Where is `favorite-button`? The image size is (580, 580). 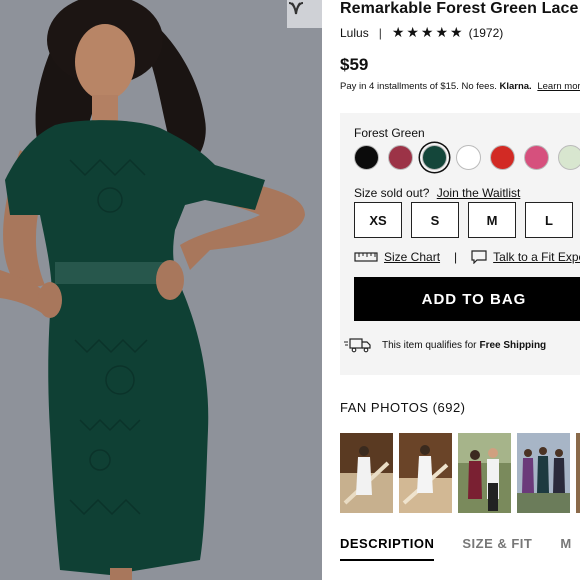 favorite-button is located at coordinates (304, 14).